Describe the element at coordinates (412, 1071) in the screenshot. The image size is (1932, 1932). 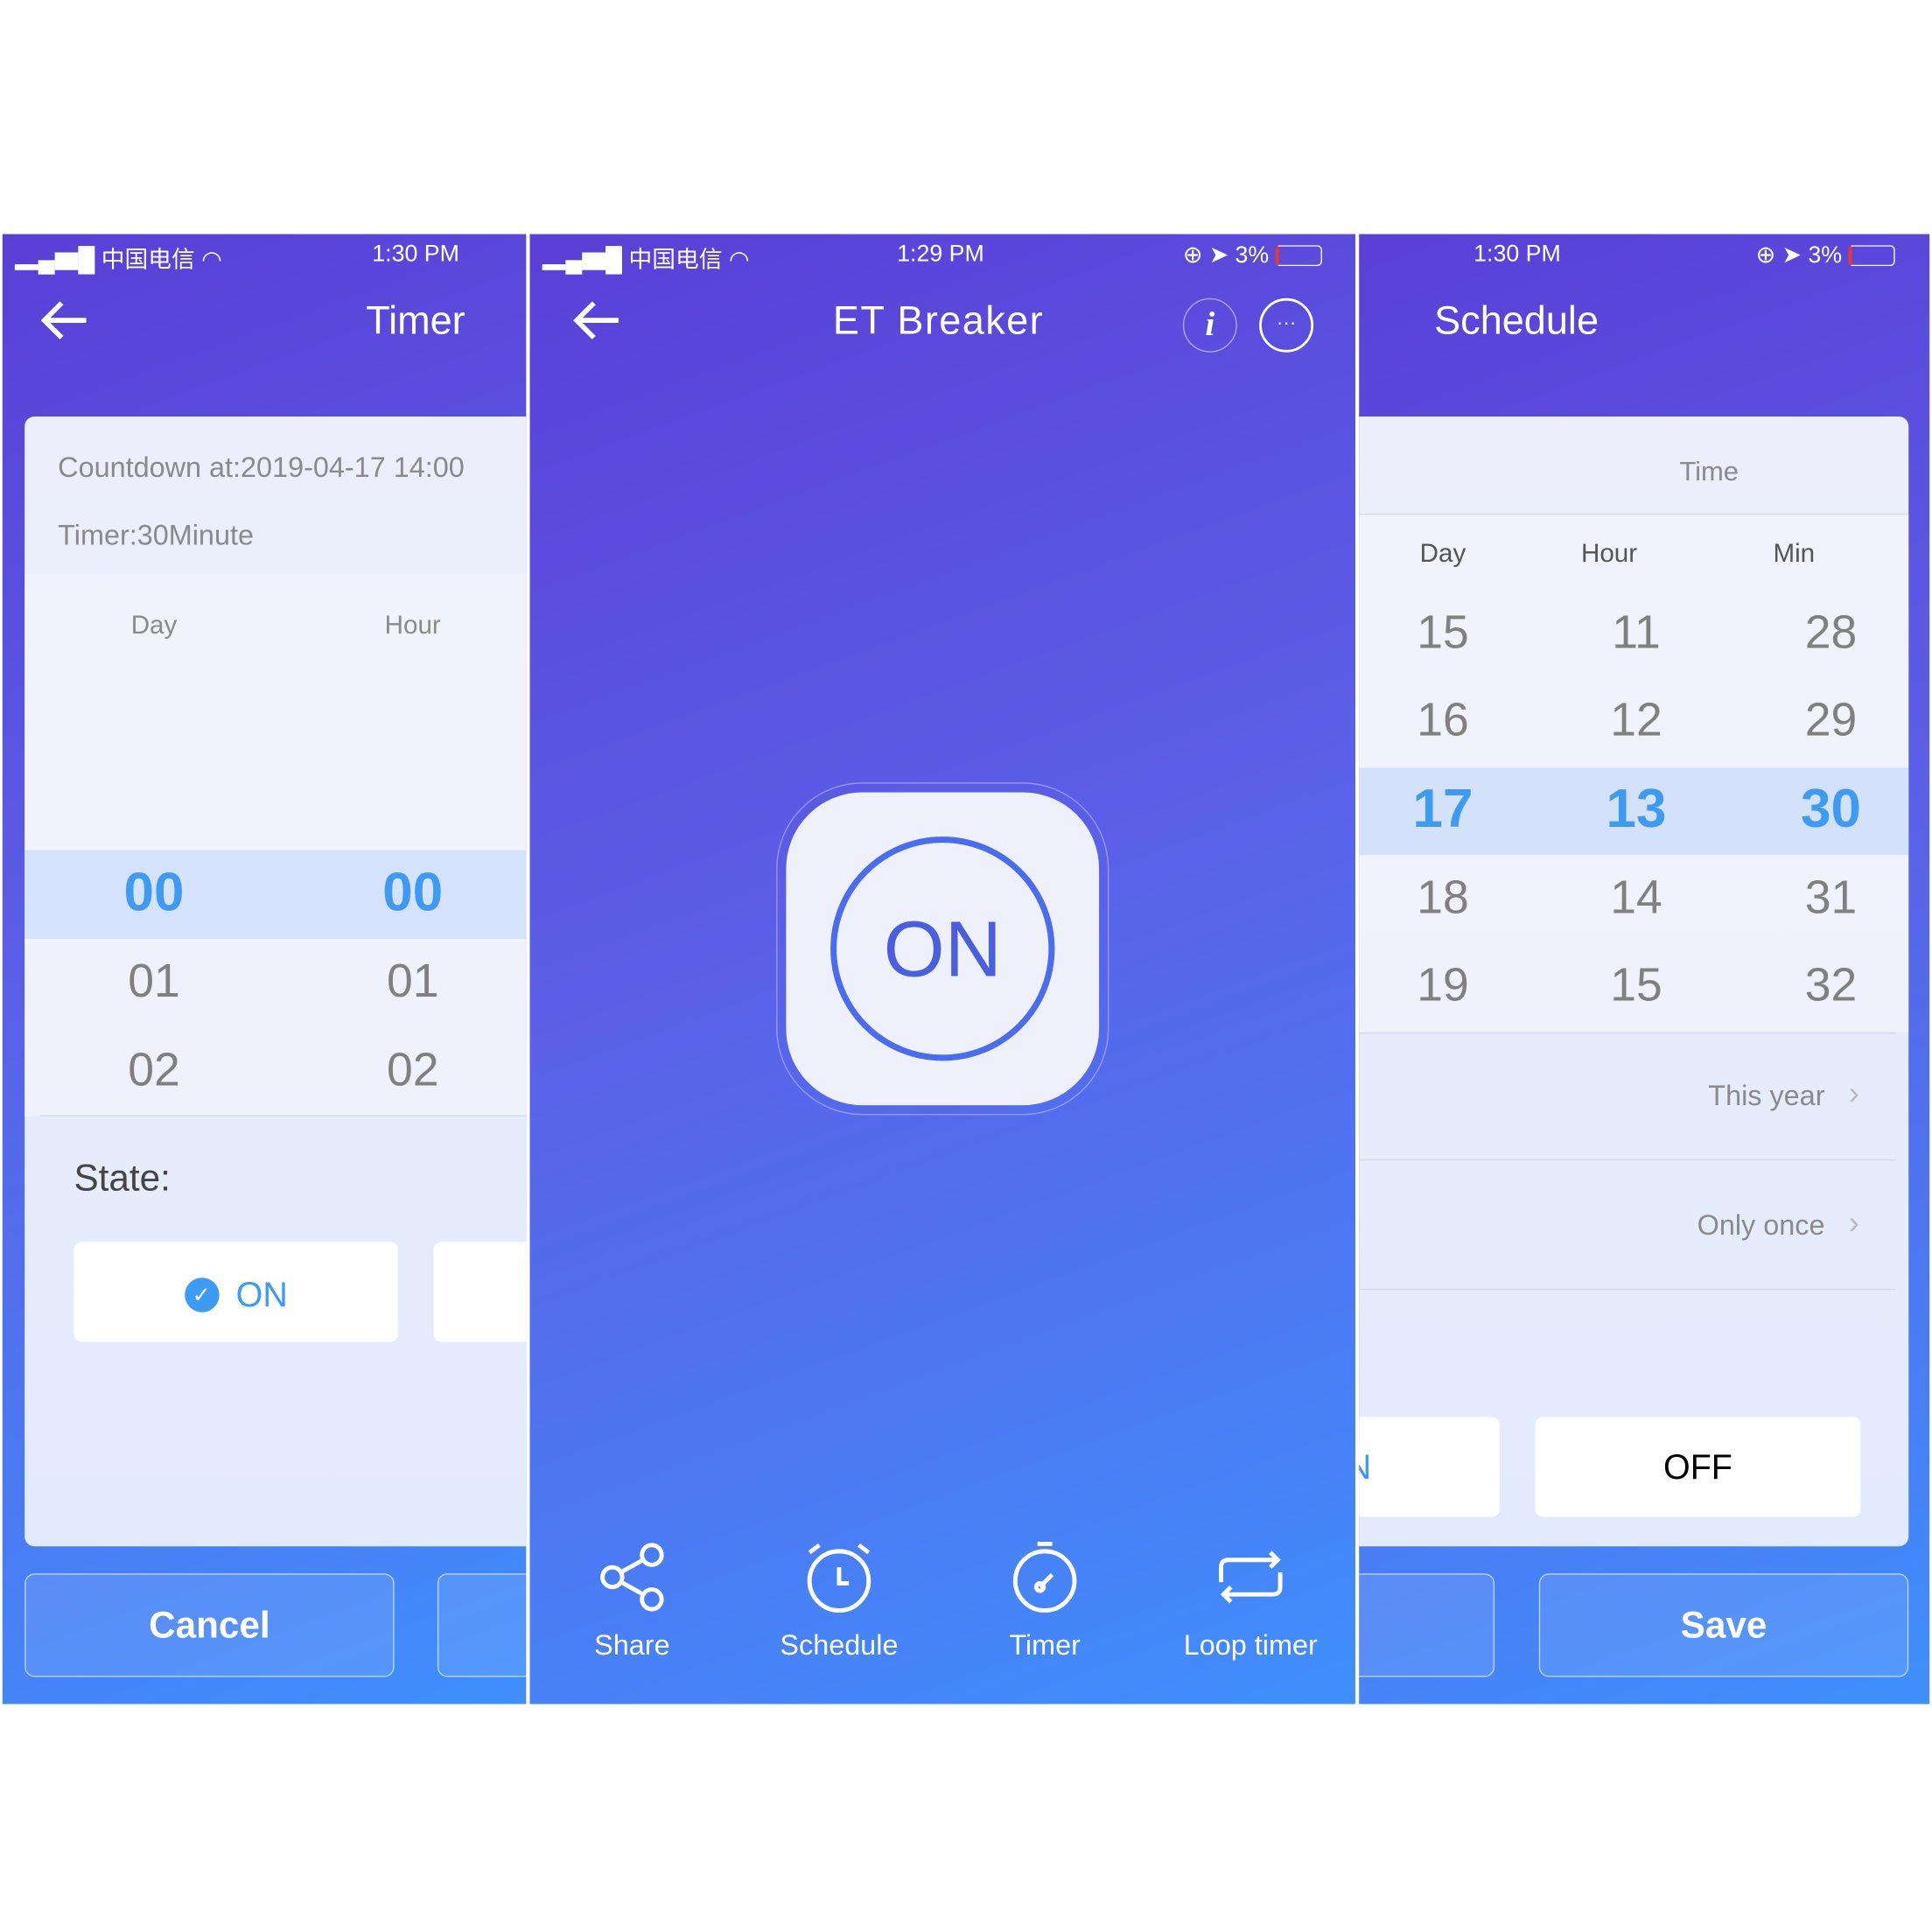
I see `hour-picker-item: 02` at that location.